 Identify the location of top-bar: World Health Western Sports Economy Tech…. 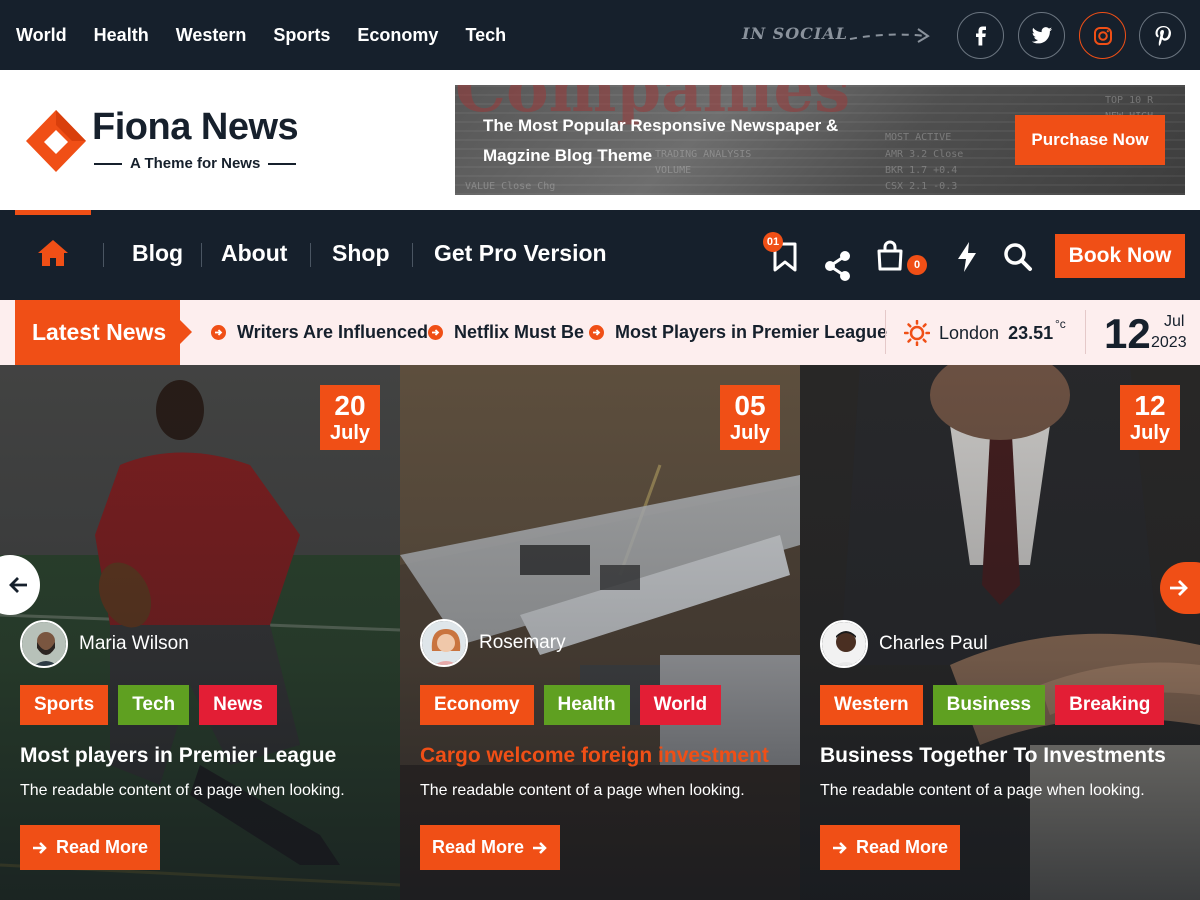
(600, 35).